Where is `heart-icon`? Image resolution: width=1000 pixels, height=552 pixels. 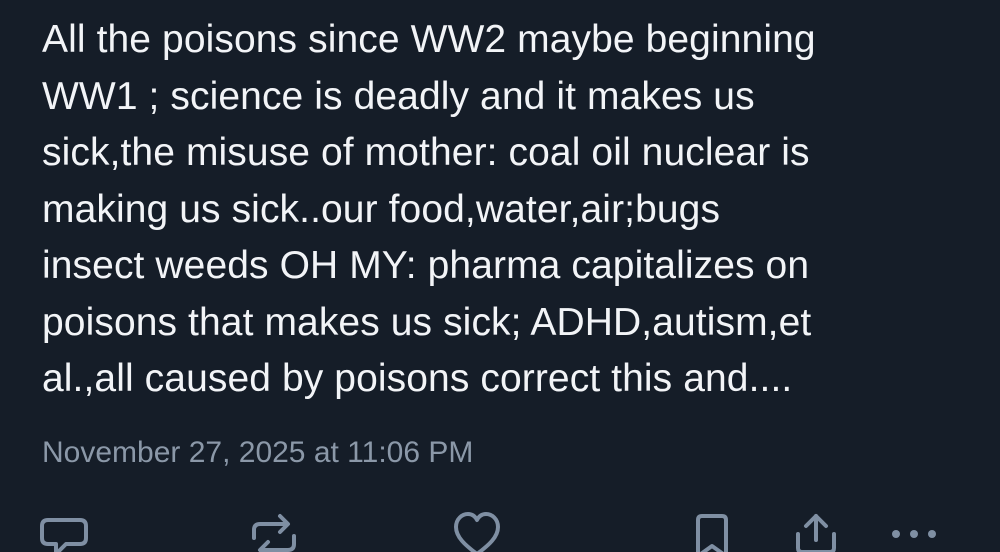 heart-icon is located at coordinates (477, 532).